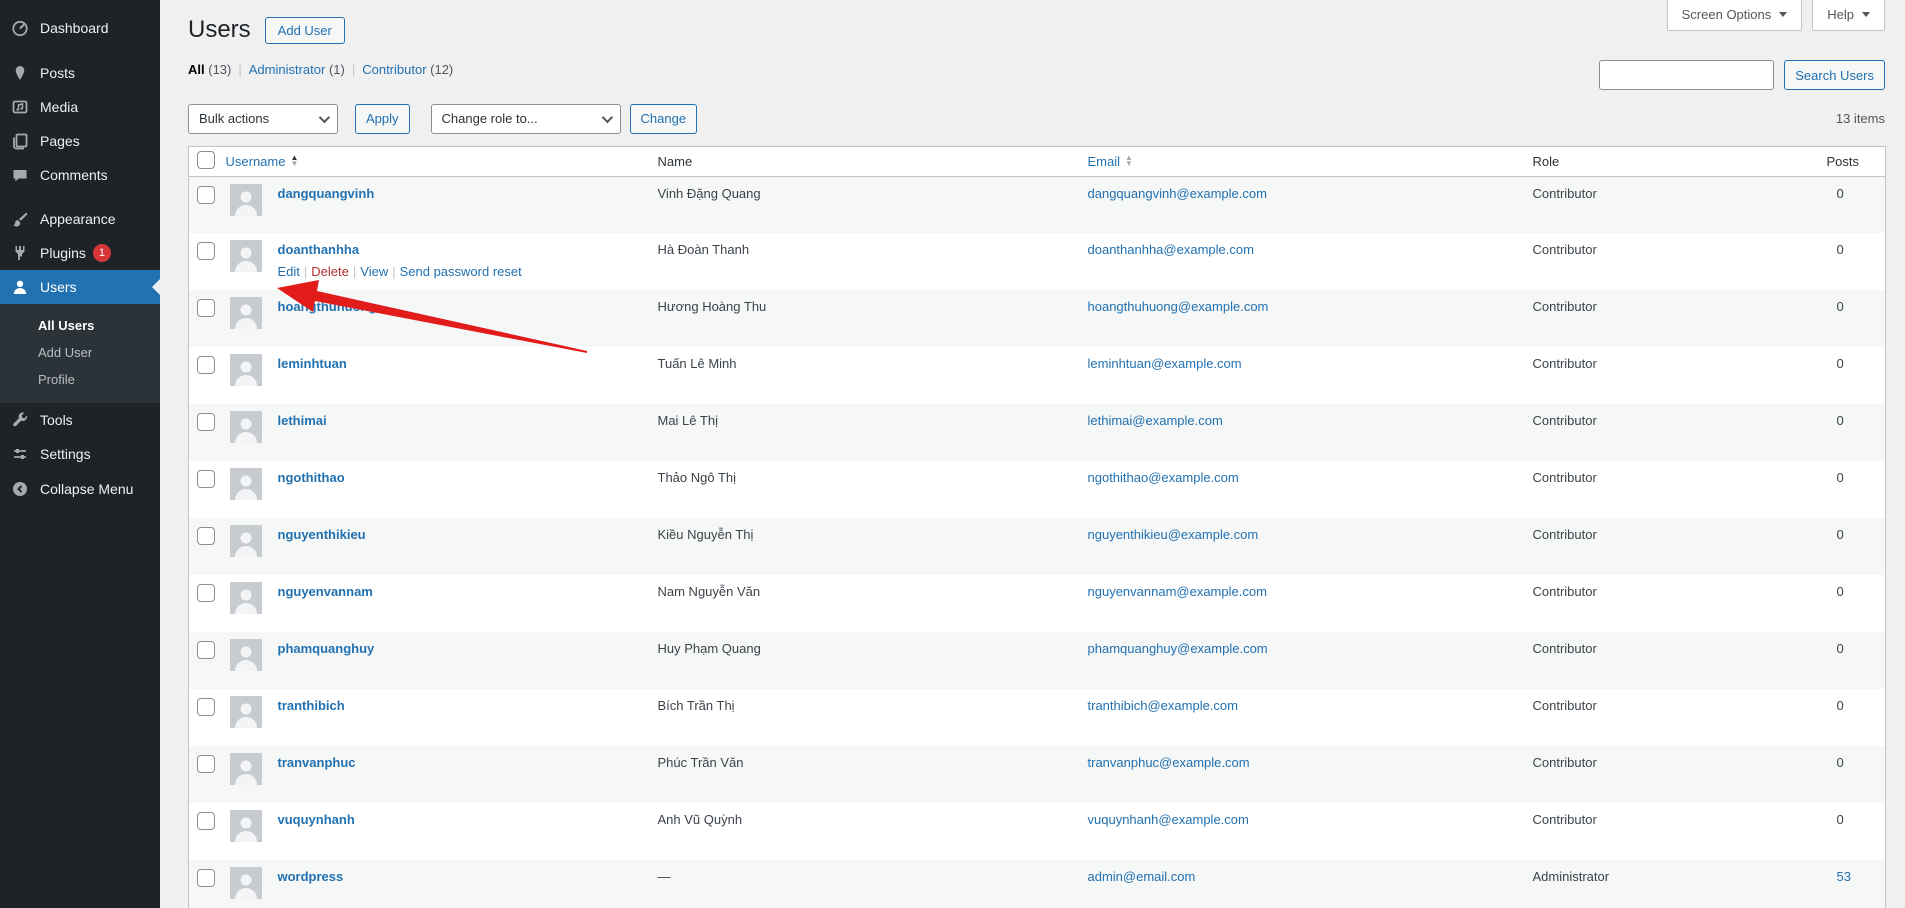  What do you see at coordinates (80, 325) in the screenshot?
I see `submenu-item-all-users: All Users` at bounding box center [80, 325].